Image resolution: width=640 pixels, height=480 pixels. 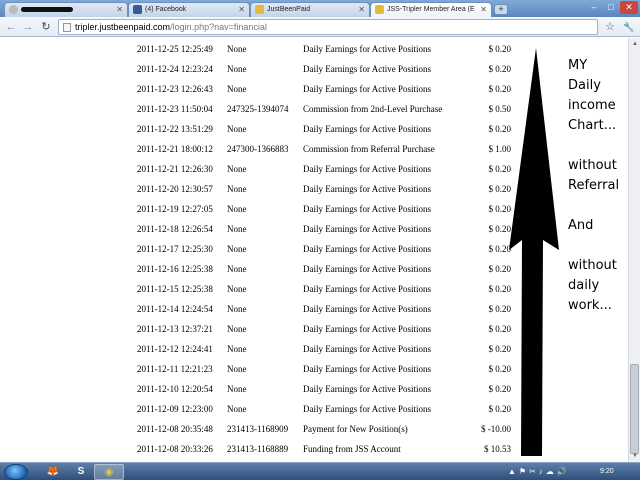 I want to click on txn-reference: 247300-1366883, so click(x=258, y=149).